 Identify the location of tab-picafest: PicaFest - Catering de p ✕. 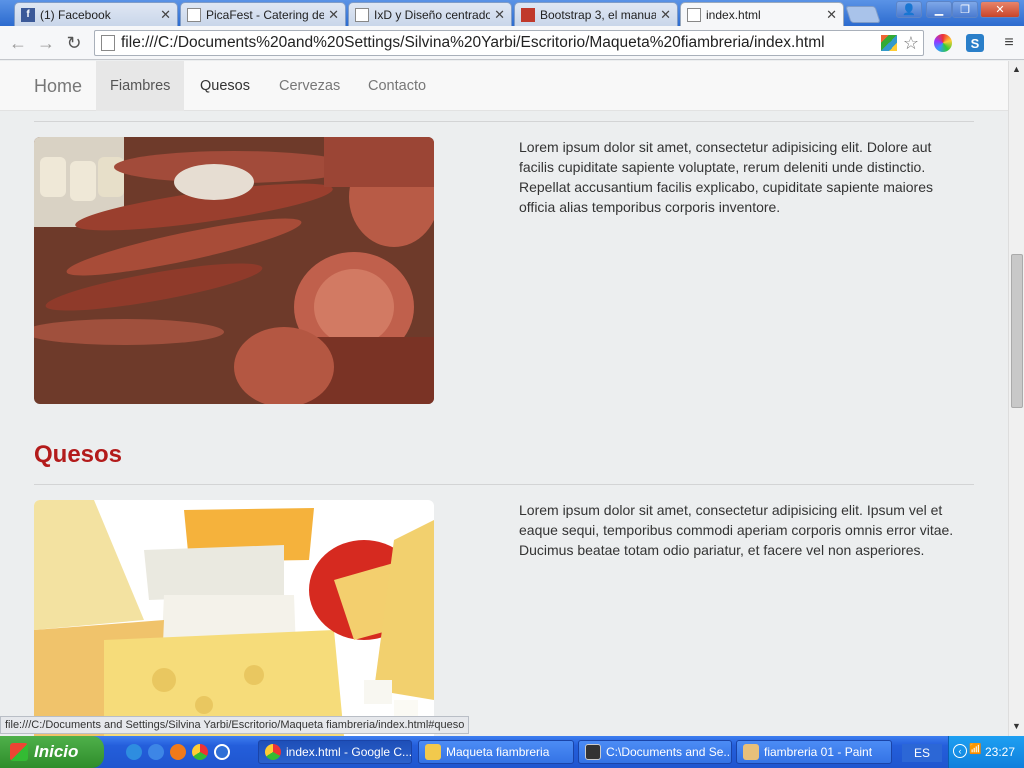
(263, 14).